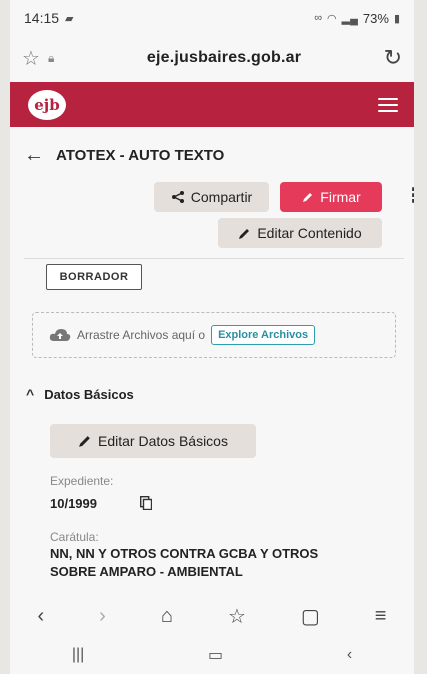 The width and height of the screenshot is (427, 674). I want to click on explore-files-button: Explore Archivos, so click(263, 335).